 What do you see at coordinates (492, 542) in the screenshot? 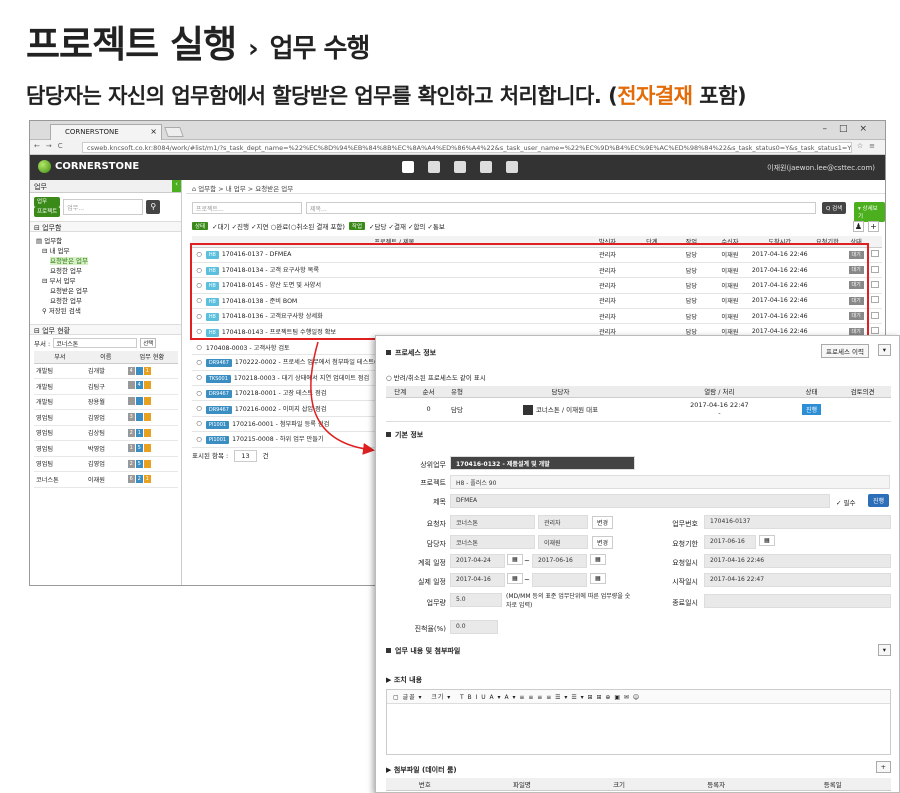
I see `assignee-field: 코너스톤` at bounding box center [492, 542].